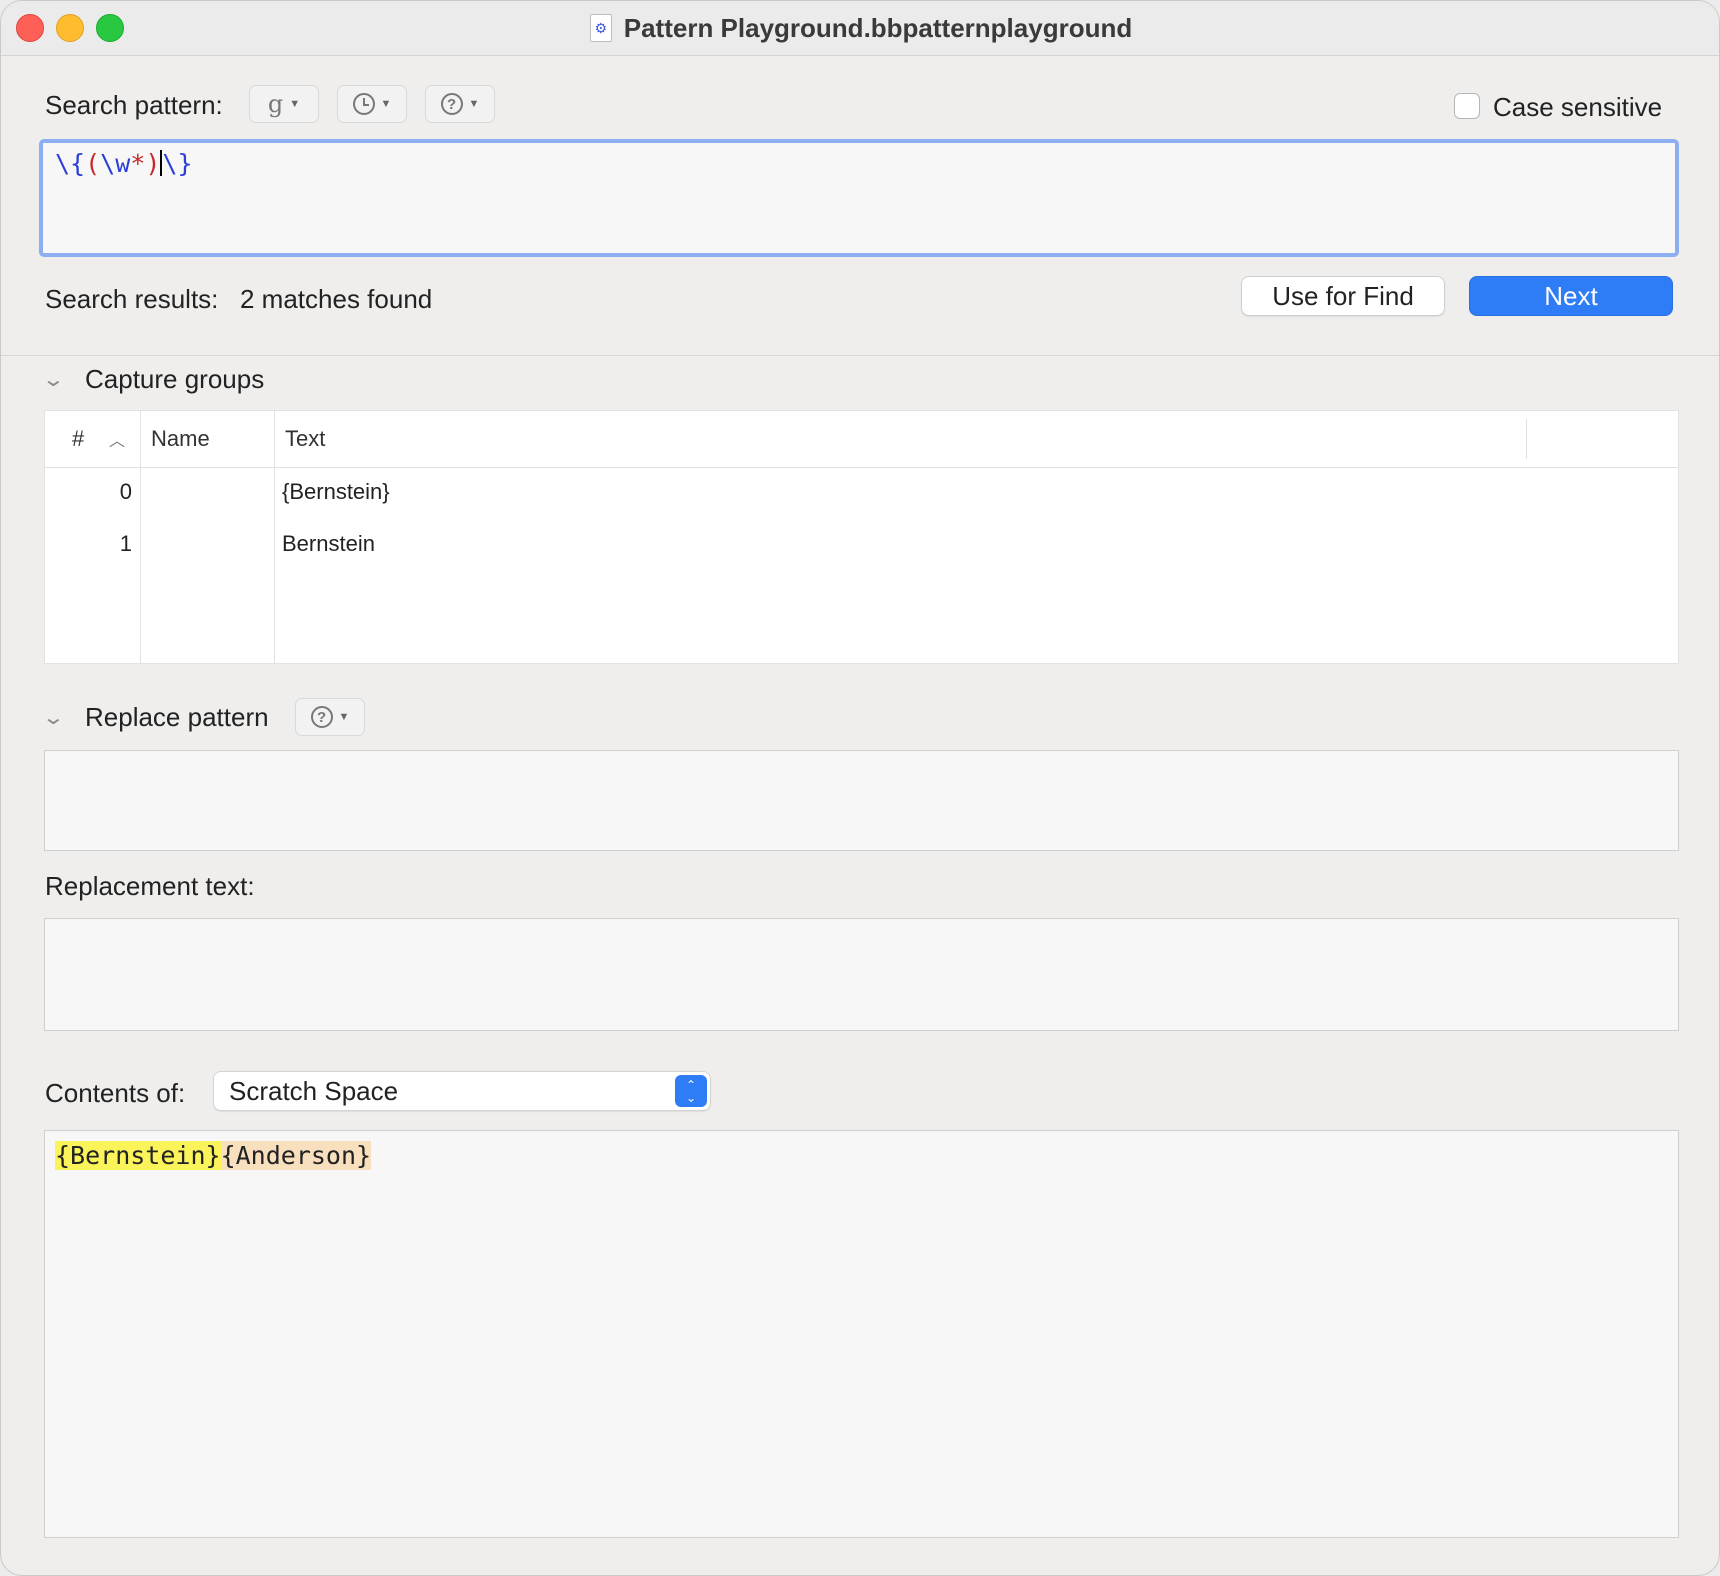  I want to click on sort-ascending-icon: ︿, so click(117, 439).